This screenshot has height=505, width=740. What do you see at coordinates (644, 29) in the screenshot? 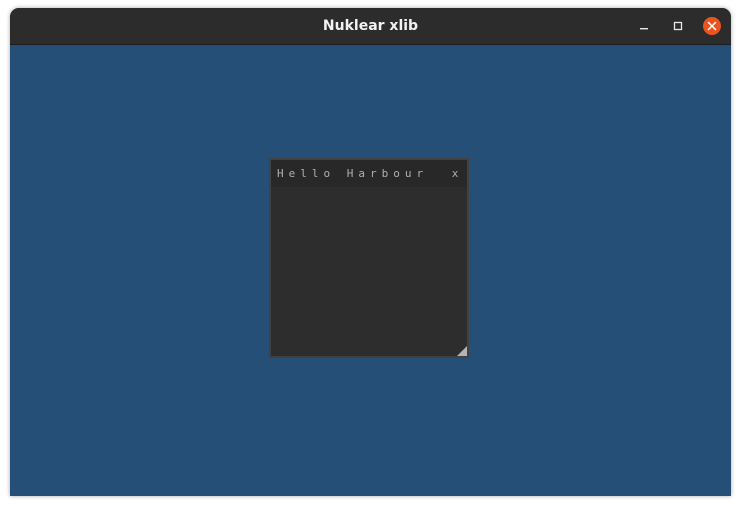
I see `minimize-icon` at bounding box center [644, 29].